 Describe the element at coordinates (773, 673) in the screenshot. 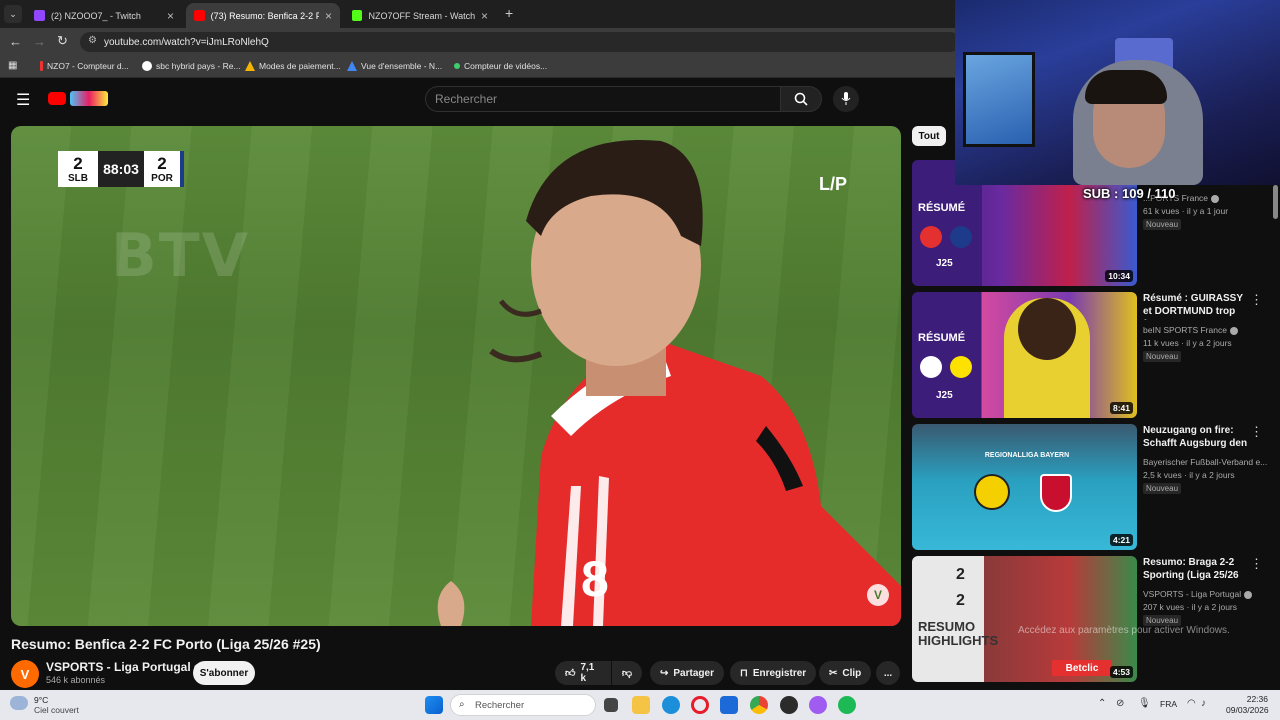

I see `save-button: ⊓ Enregistrer` at that location.